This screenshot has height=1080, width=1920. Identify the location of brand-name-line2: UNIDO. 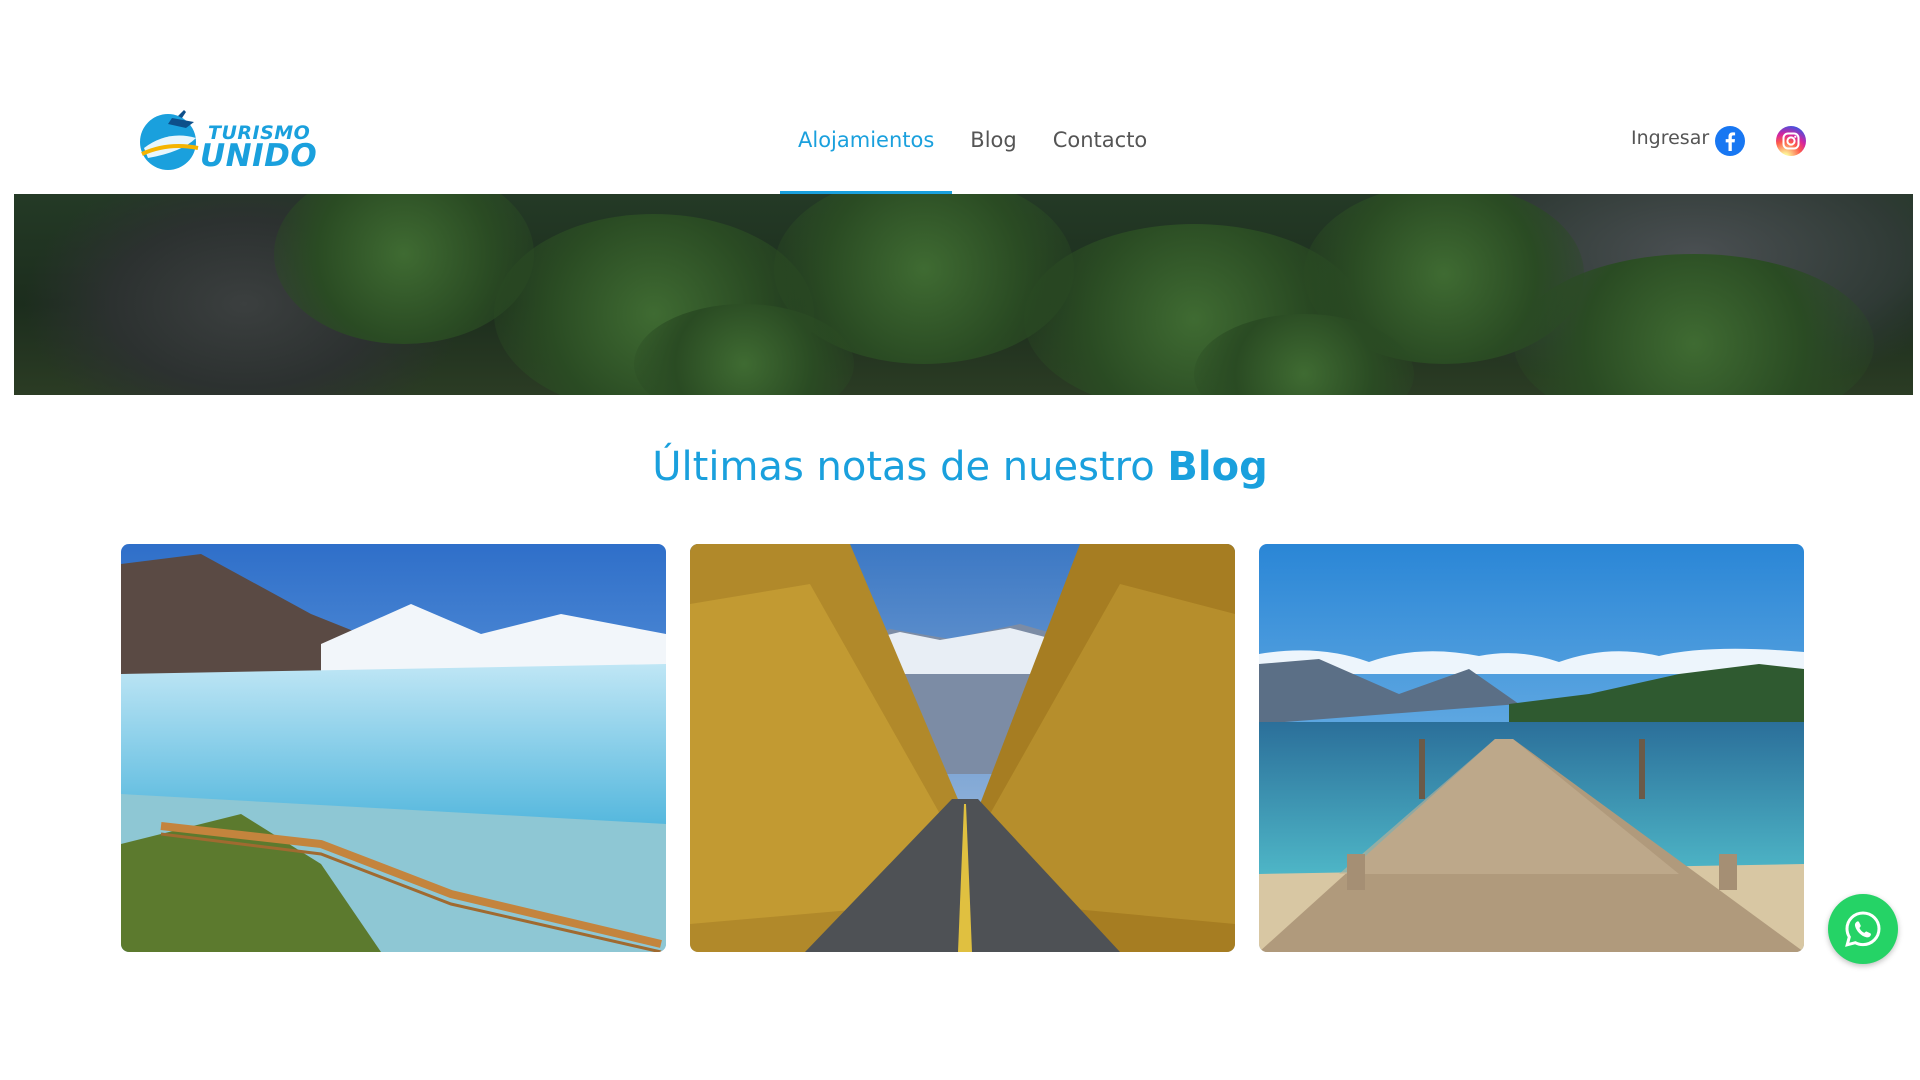
(259, 156).